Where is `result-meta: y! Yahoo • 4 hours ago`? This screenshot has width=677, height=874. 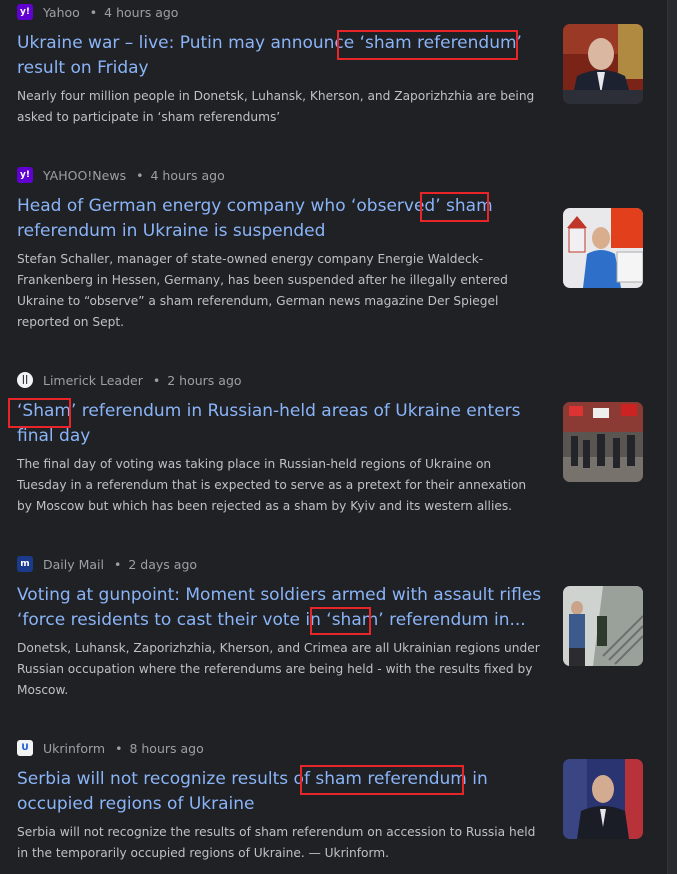 result-meta: y! Yahoo • 4 hours ago is located at coordinates (97, 12).